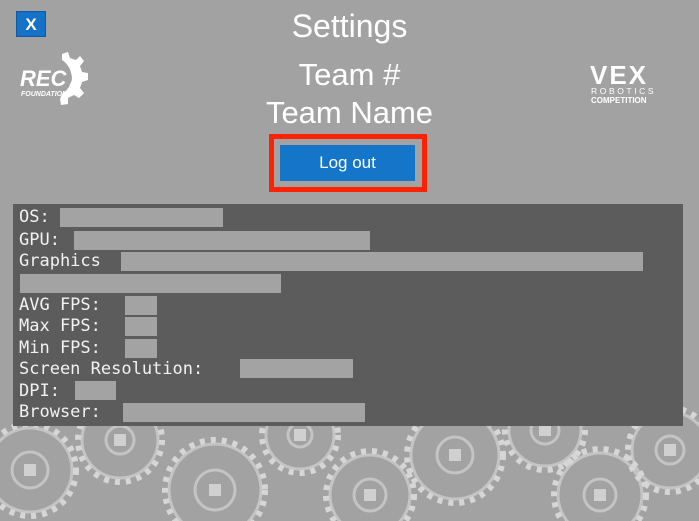 The height and width of the screenshot is (521, 699). Describe the element at coordinates (60, 348) in the screenshot. I see `min-fps-label: Min FPS:` at that location.